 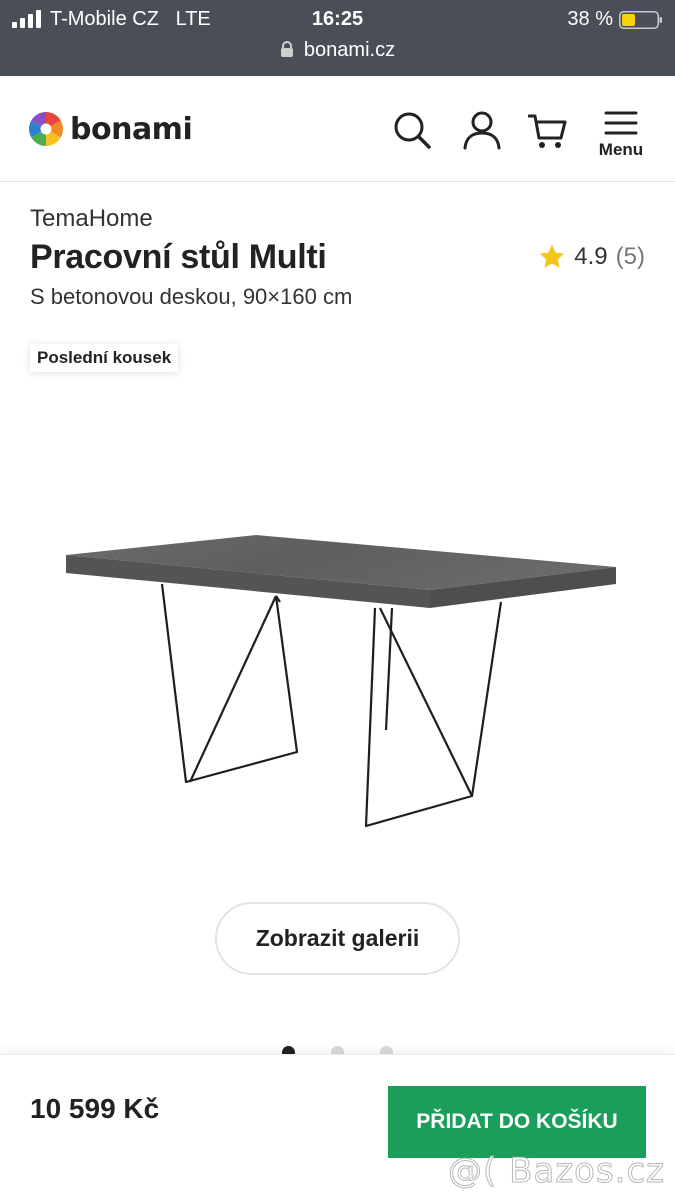 What do you see at coordinates (337, 938) in the screenshot?
I see `show-gallery-button: Zobrazit galerii` at bounding box center [337, 938].